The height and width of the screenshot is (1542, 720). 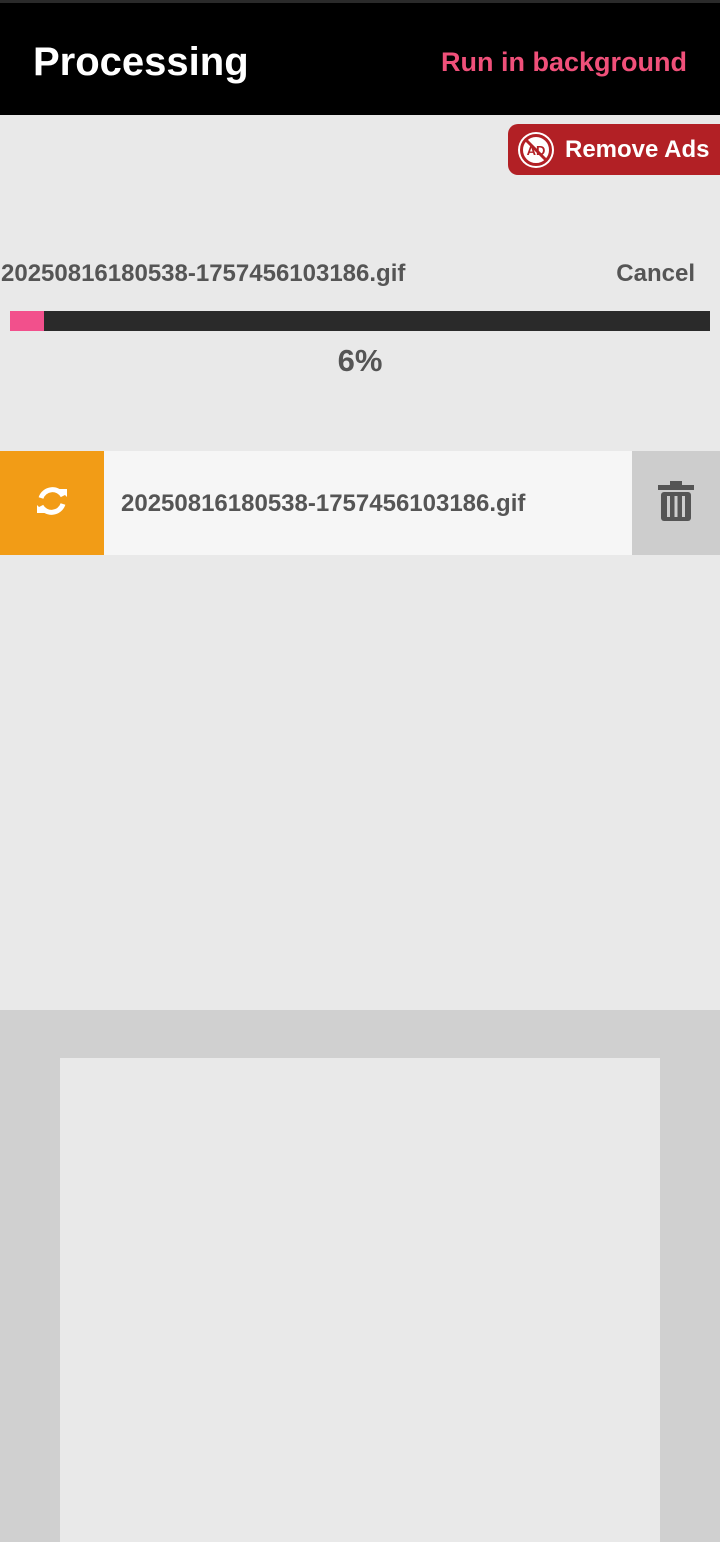 What do you see at coordinates (203, 273) in the screenshot?
I see `processing-file-name: 20250816180538-1757456103186.gif` at bounding box center [203, 273].